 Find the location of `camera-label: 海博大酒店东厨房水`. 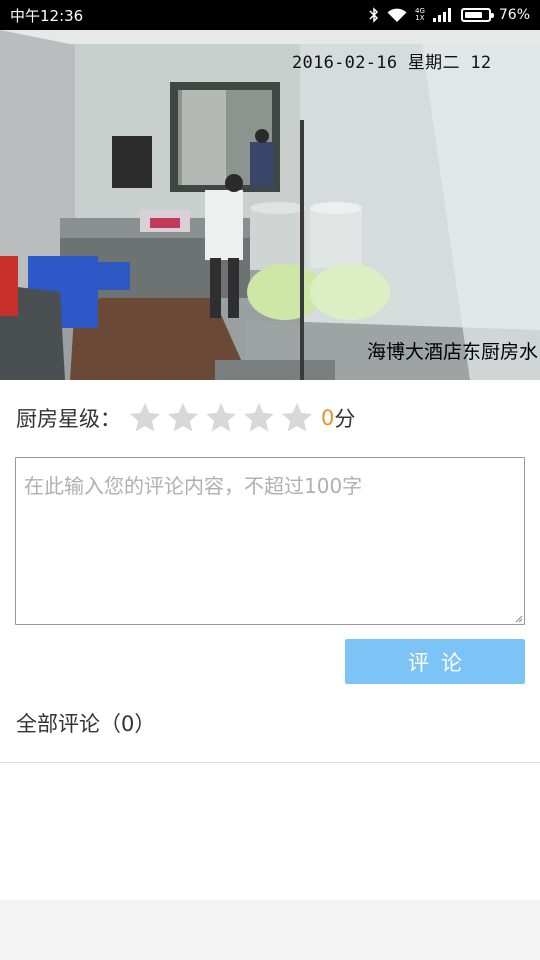

camera-label: 海博大酒店东厨房水 is located at coordinates (452, 352).